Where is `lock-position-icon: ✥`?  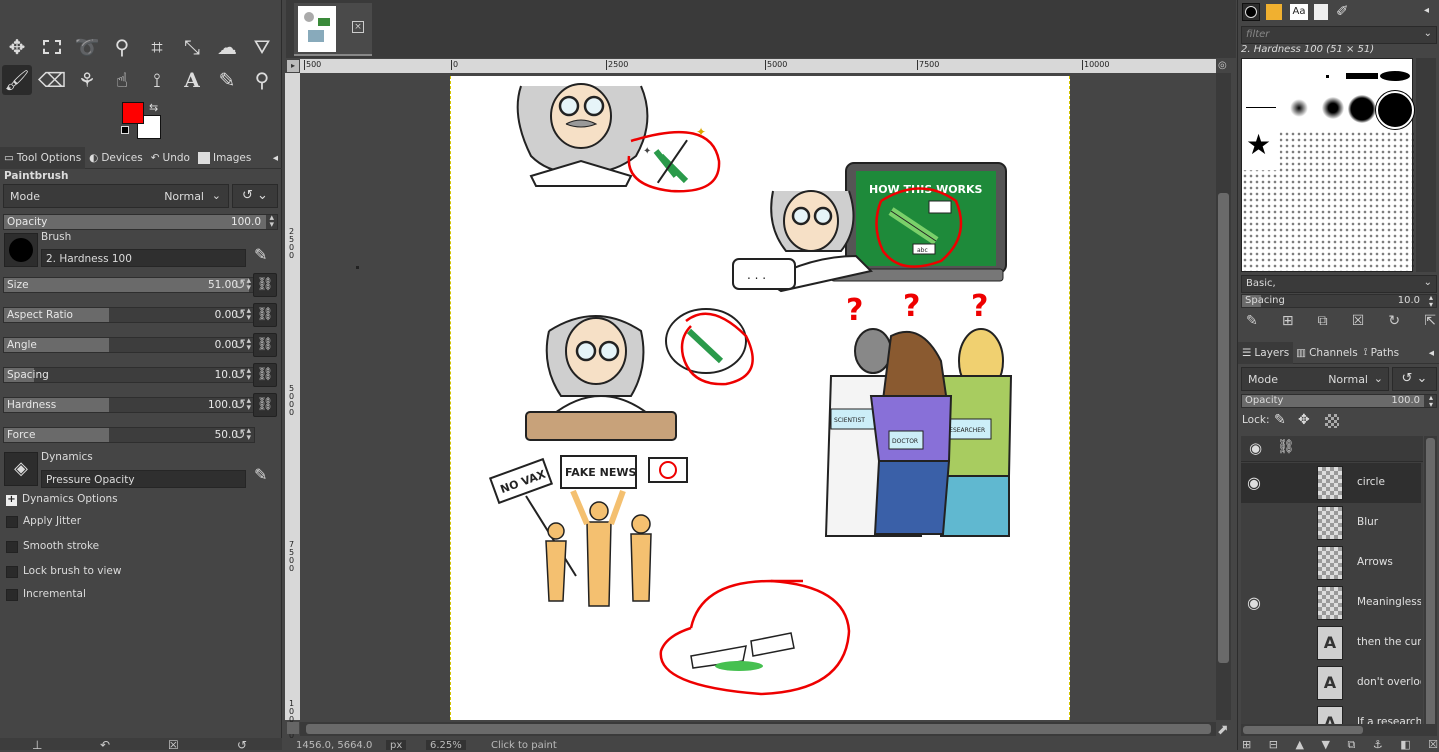 lock-position-icon: ✥ is located at coordinates (1304, 420).